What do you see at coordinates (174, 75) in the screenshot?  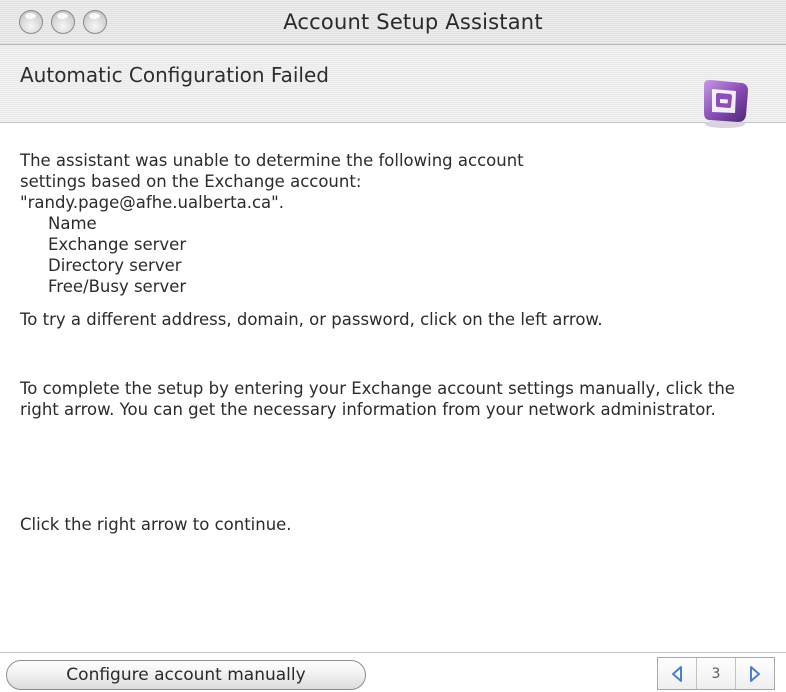 I see `step-title: Automatic Configuration Failed` at bounding box center [174, 75].